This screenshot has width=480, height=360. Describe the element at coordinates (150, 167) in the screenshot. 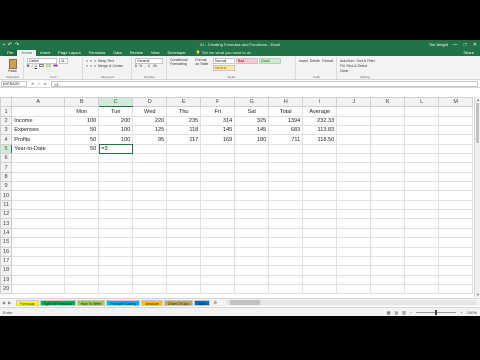

I see `cell-d7` at that location.